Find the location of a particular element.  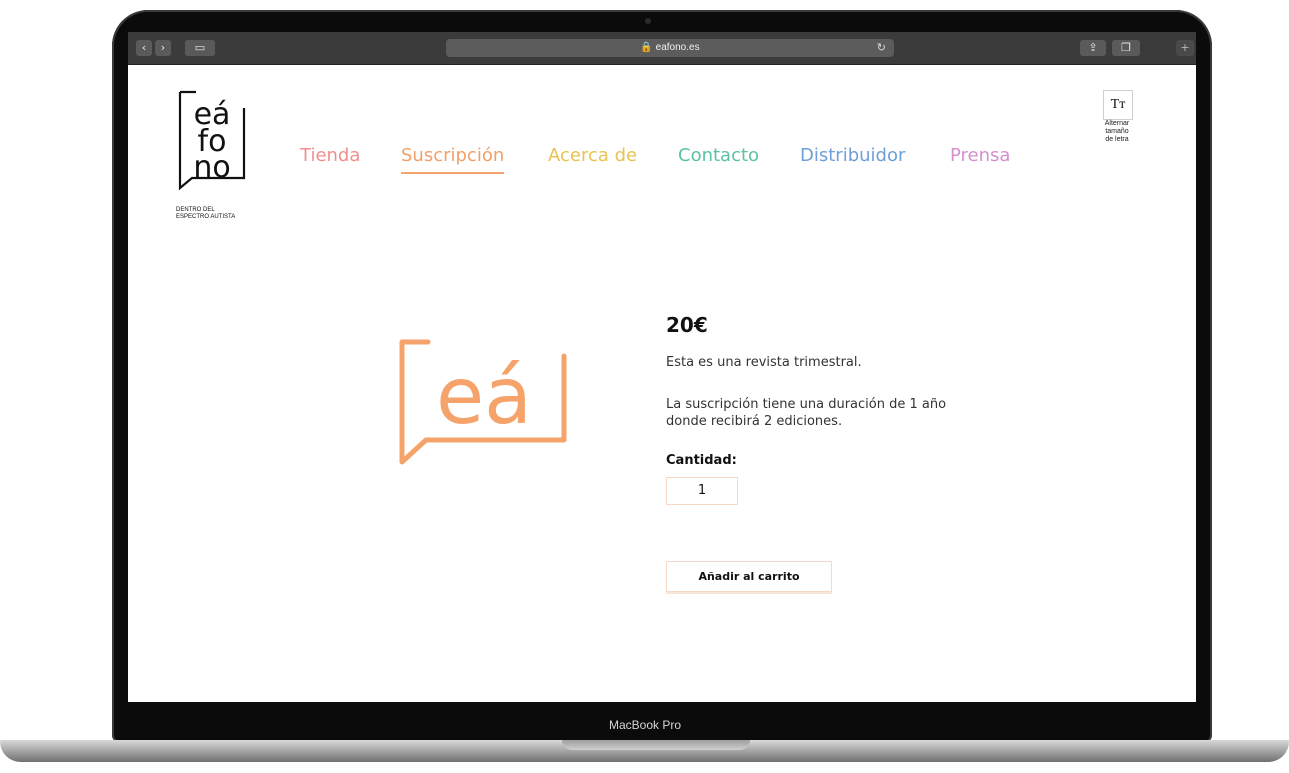

logo-tagline: DENTRO DEL ESPECTRO AUTISTA is located at coordinates (206, 213).